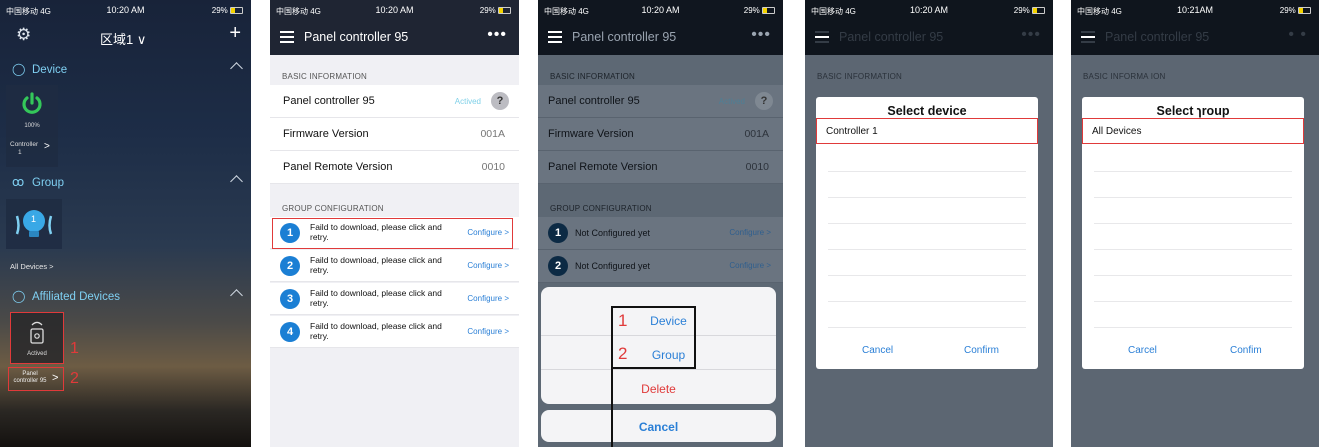 The width and height of the screenshot is (1329, 447). What do you see at coordinates (125, 297) in the screenshot?
I see `section-affiliated: ◯ Affiliated Devices` at bounding box center [125, 297].